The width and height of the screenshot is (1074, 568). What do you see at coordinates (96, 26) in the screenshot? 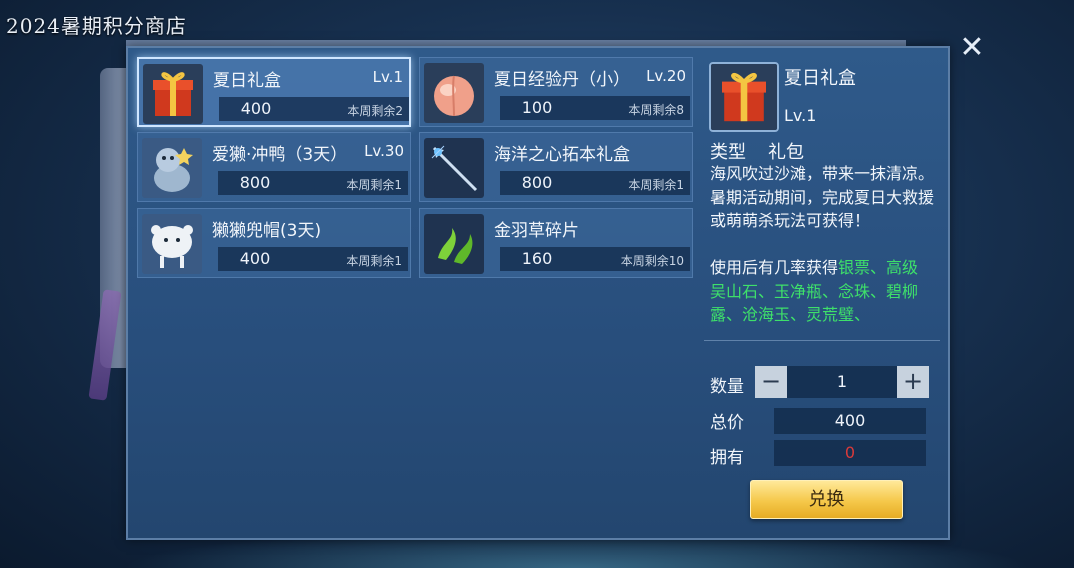
I see `shop-title: 2024暑期积分商店` at bounding box center [96, 26].